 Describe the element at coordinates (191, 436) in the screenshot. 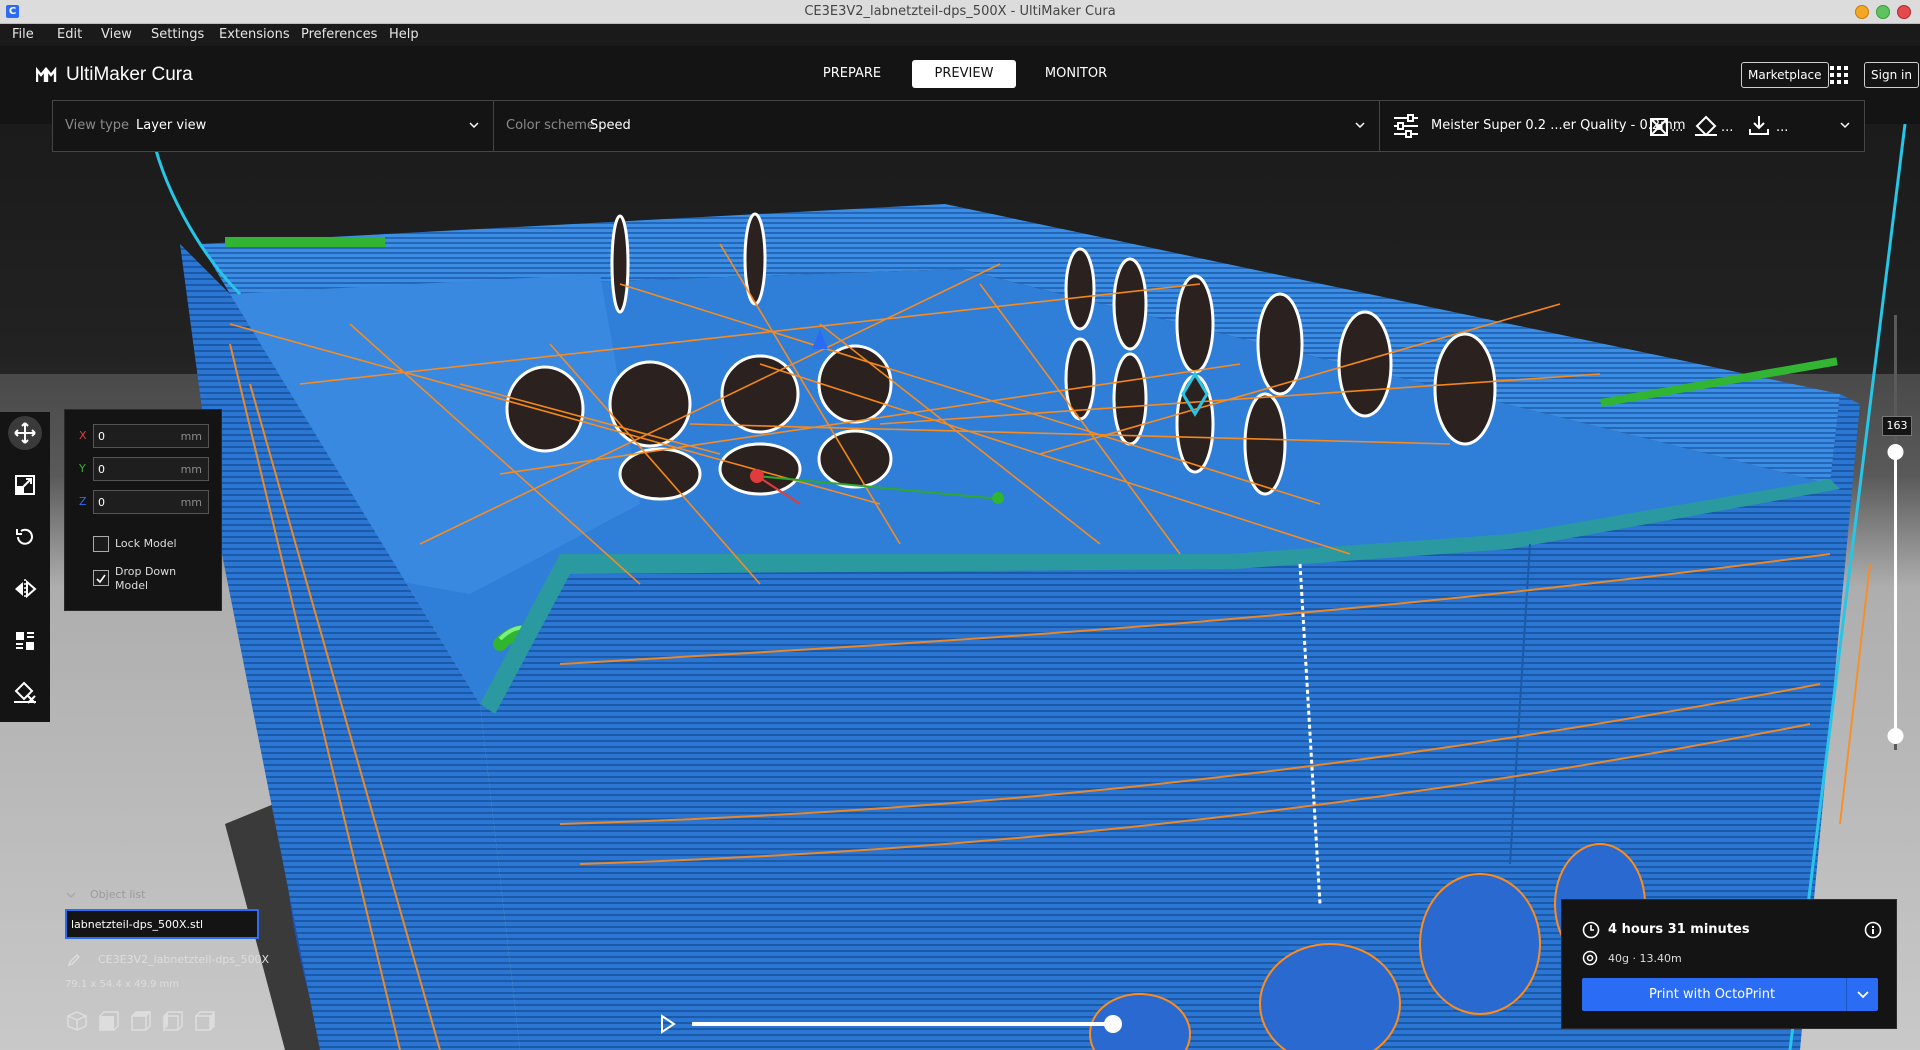

I see `x-unit: mm` at that location.